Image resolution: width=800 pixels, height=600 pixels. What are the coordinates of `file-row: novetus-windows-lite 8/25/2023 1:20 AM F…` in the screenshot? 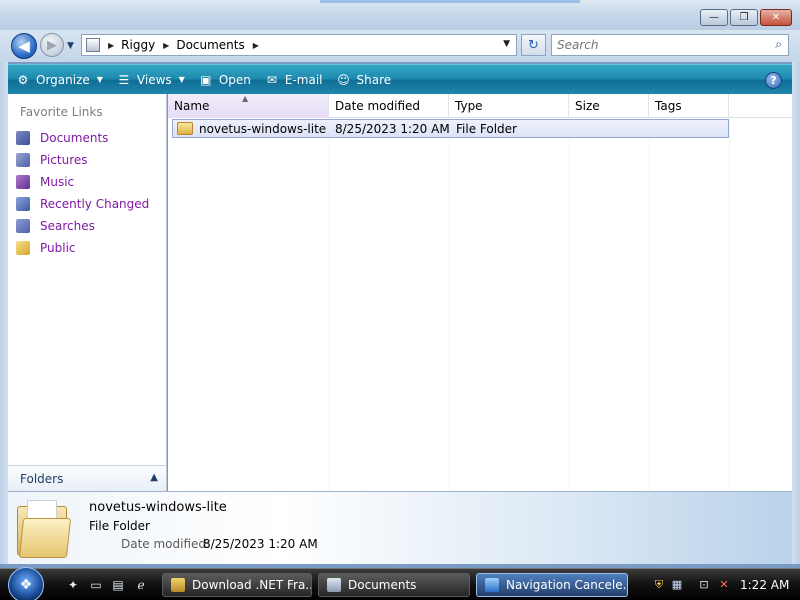 It's located at (450, 128).